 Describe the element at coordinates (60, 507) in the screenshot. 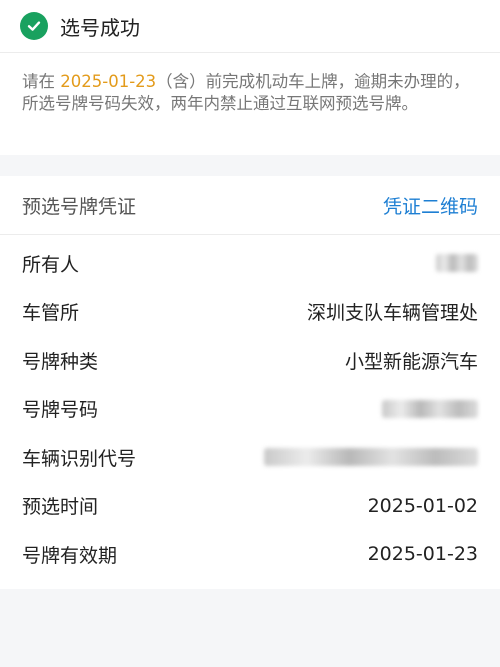

I see `preselect-time-label: 预选时间` at that location.